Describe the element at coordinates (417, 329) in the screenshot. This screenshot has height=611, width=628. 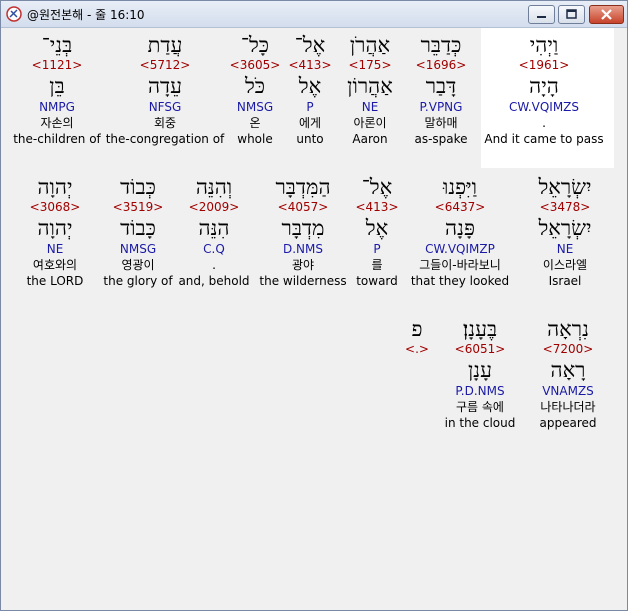
I see `word-heb: פ` at that location.